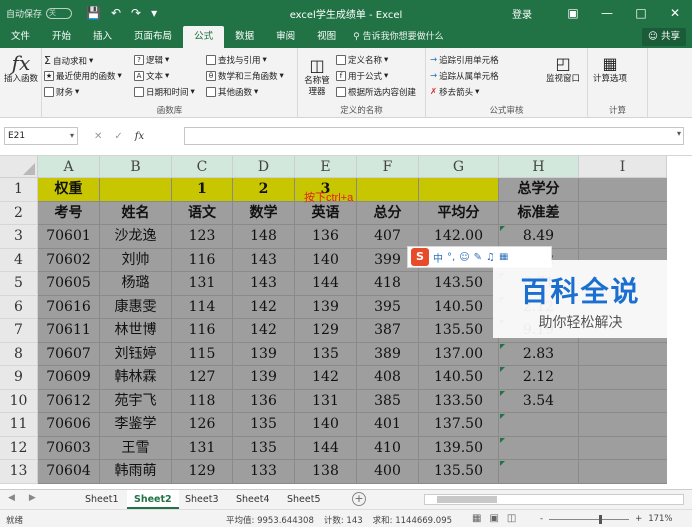 This screenshot has height=527, width=692. Describe the element at coordinates (362, 60) in the screenshot. I see `define-name-button: 定义名称 ▾` at that location.